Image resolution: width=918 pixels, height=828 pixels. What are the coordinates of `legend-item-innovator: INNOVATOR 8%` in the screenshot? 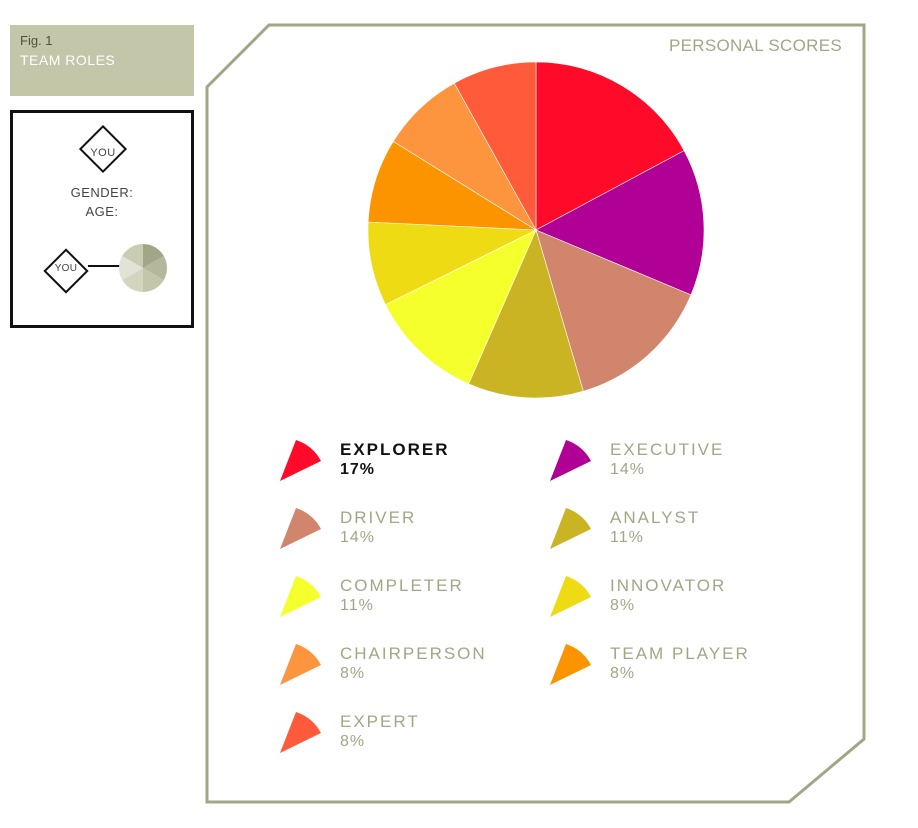 It's located at (670, 601).